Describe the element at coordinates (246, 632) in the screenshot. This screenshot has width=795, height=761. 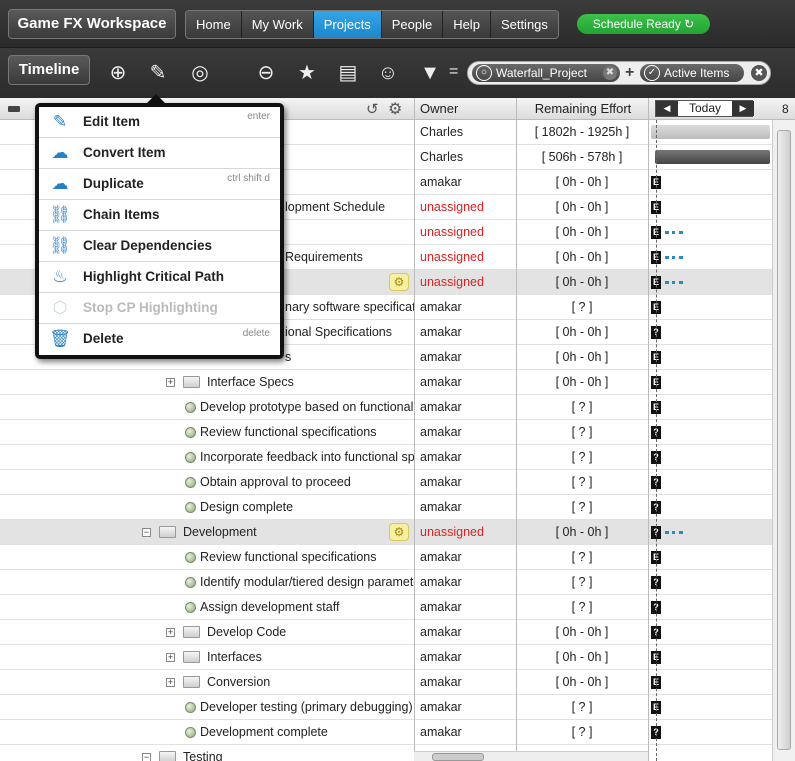
I see `row-name: Develop Code` at that location.